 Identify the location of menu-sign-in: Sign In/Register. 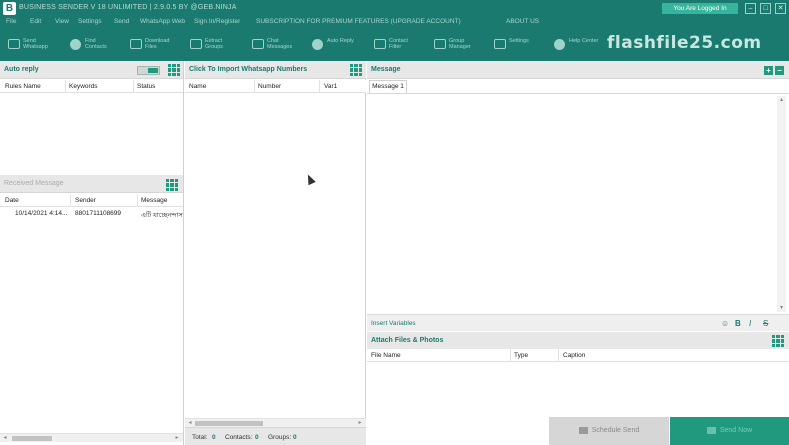
(217, 21).